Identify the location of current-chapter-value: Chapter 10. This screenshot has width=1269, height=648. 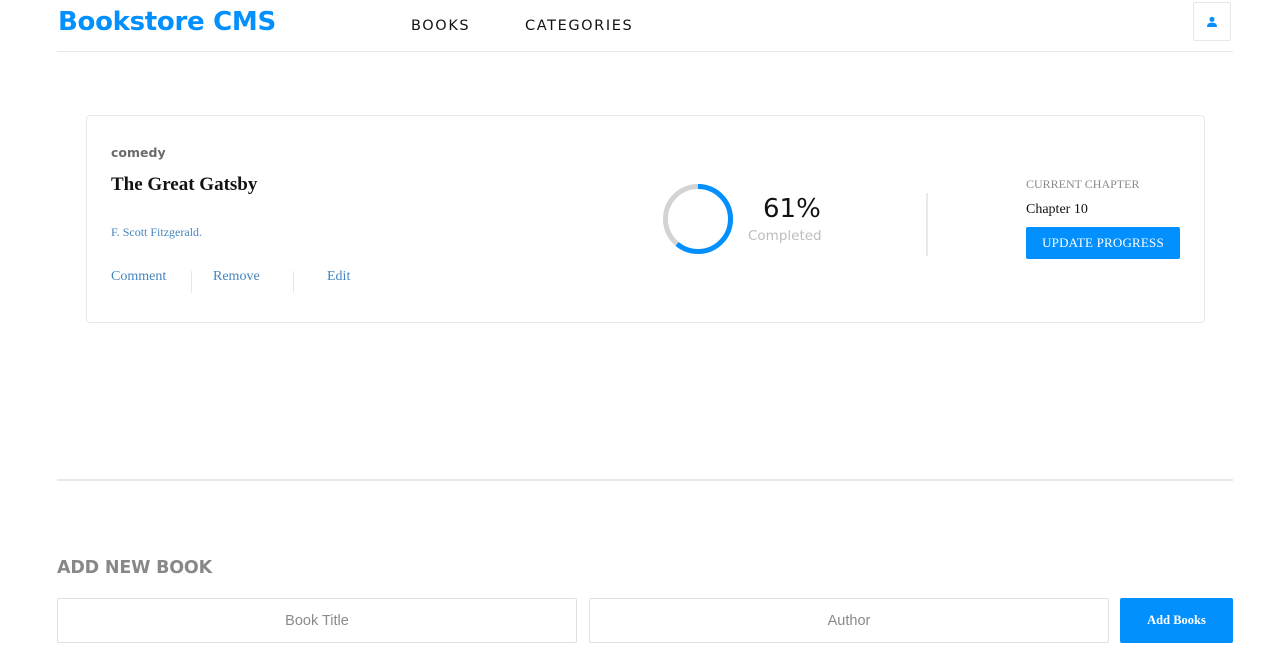
(1057, 209).